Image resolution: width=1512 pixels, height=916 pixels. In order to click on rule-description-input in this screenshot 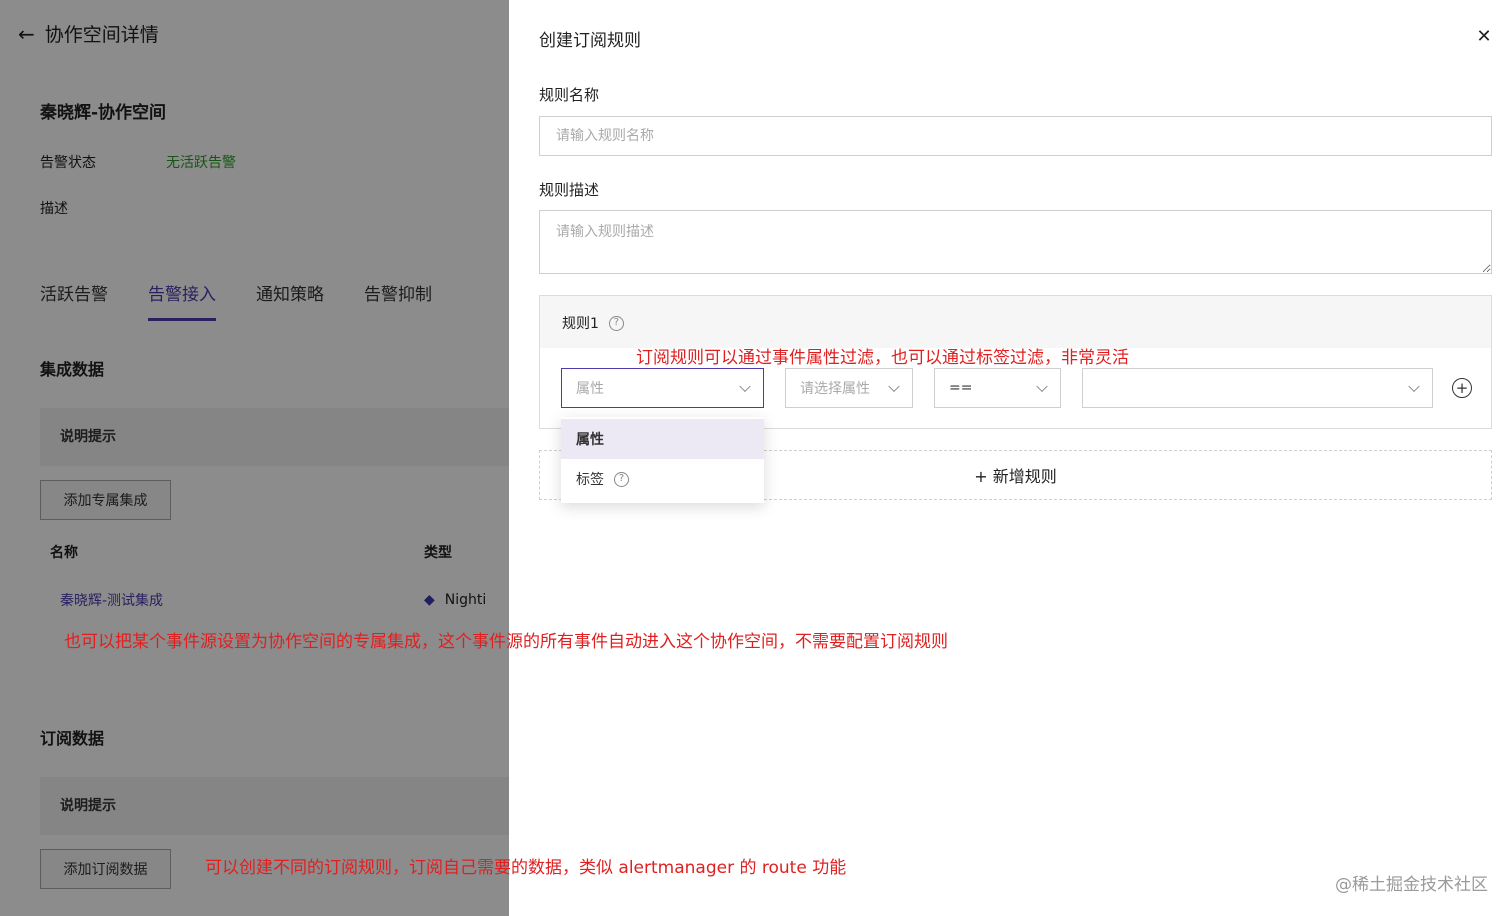, I will do `click(1015, 242)`.